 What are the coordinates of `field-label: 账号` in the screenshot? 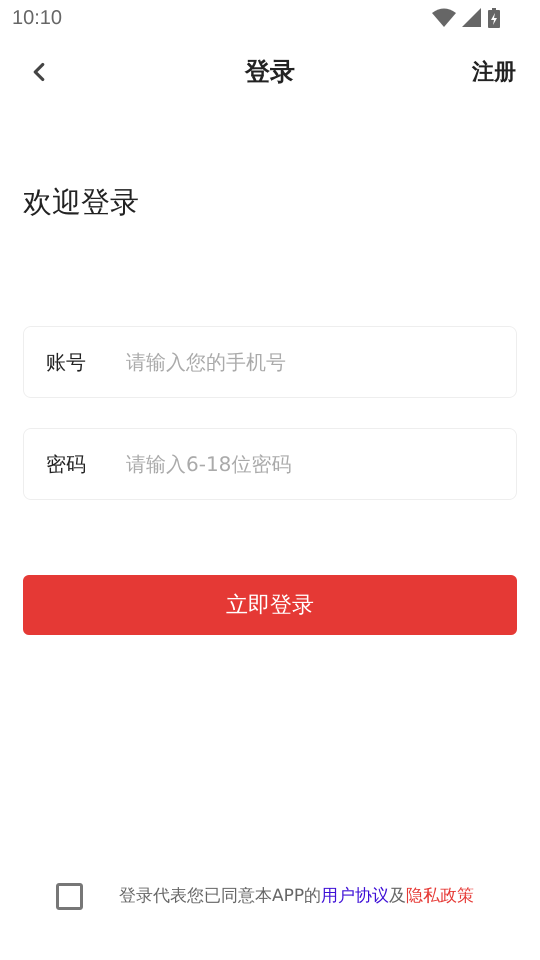 It's located at (66, 362).